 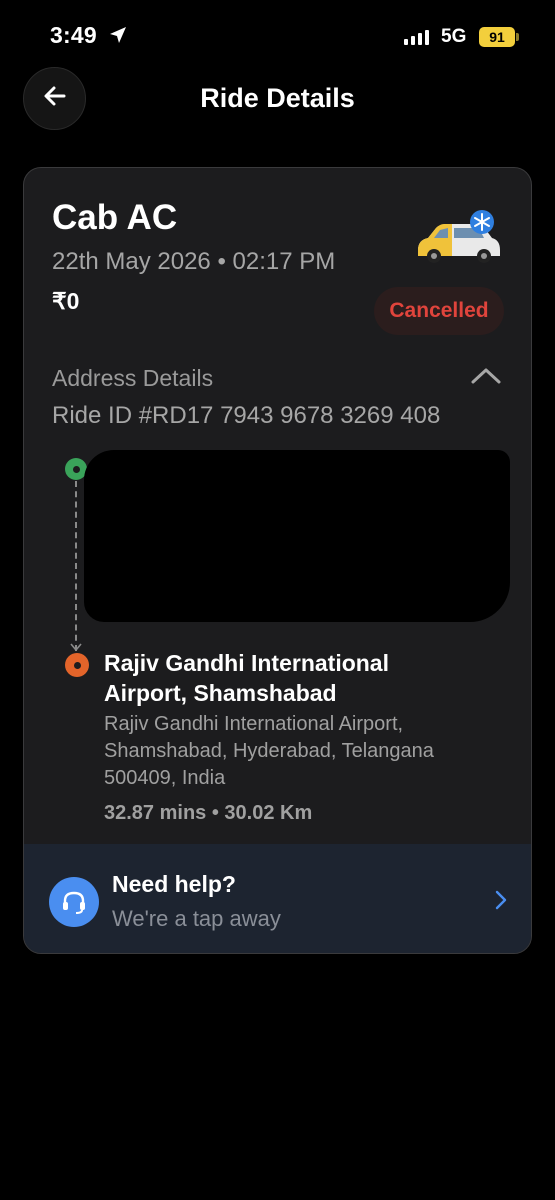 What do you see at coordinates (73, 35) in the screenshot?
I see `status-time: 3:49` at bounding box center [73, 35].